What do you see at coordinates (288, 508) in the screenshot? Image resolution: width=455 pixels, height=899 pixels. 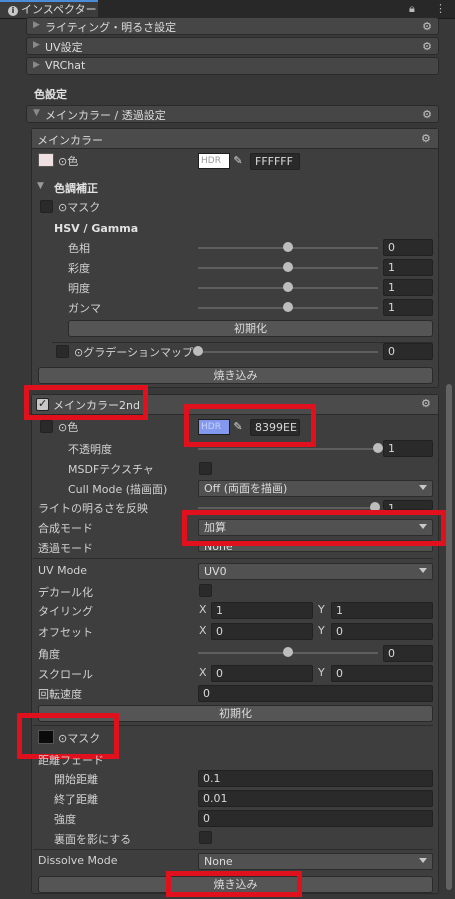 I see `light-slider` at bounding box center [288, 508].